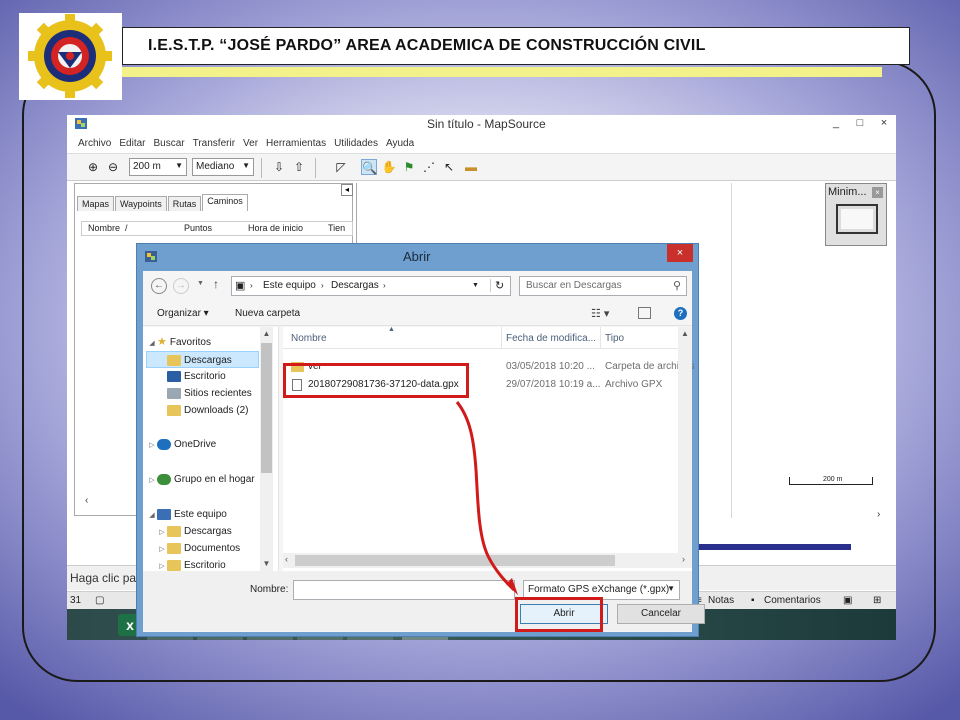  What do you see at coordinates (341, 167) in the screenshot?
I see `select-tool-icon: ◸` at bounding box center [341, 167].